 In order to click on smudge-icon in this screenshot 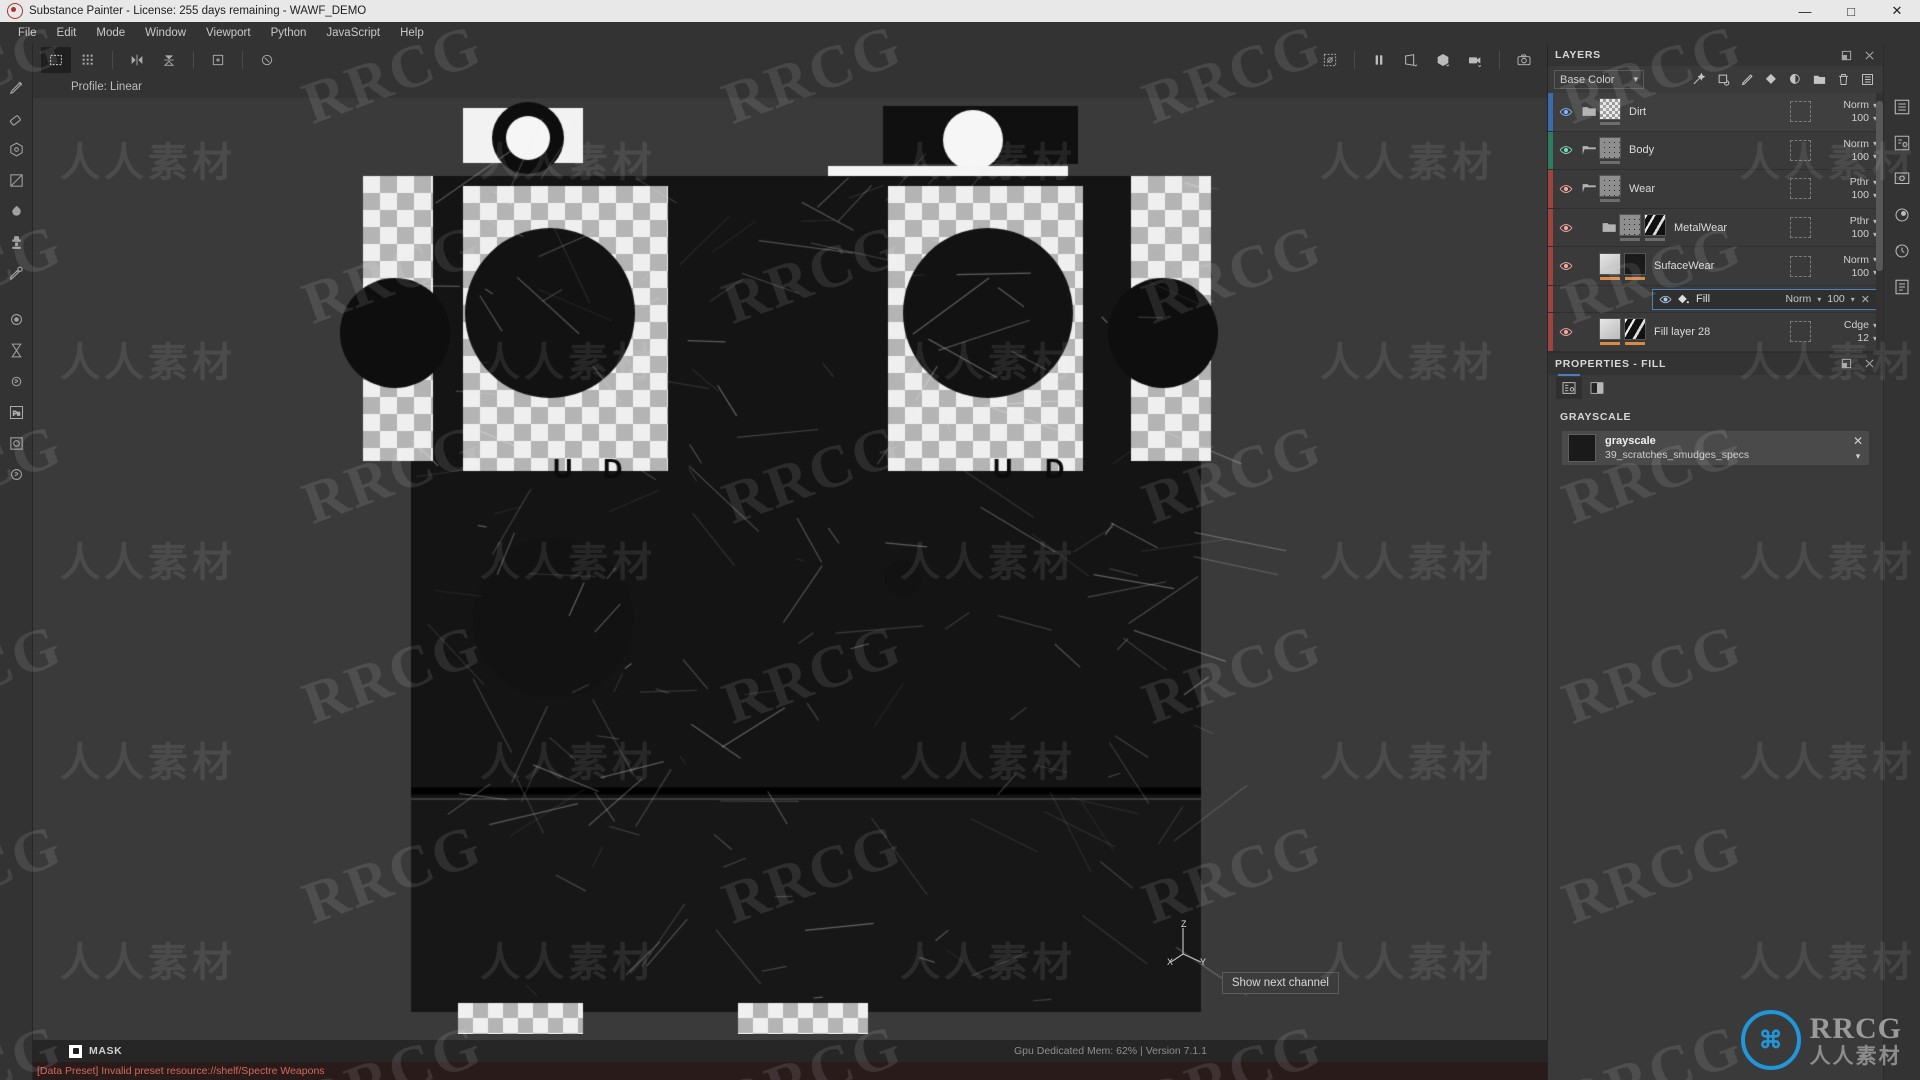, I will do `click(16, 211)`.